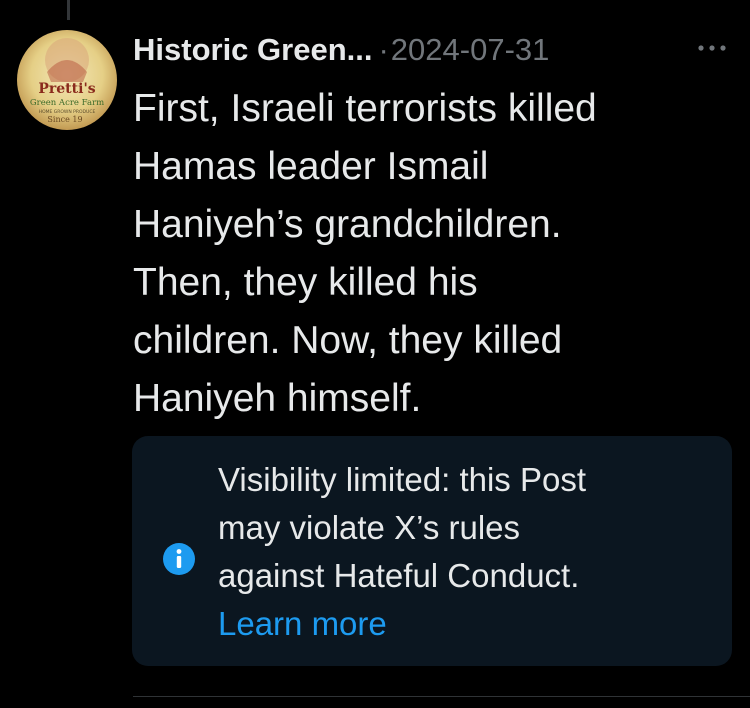 The height and width of the screenshot is (708, 750). I want to click on svg-text: Green Acre Farm, so click(67, 103).